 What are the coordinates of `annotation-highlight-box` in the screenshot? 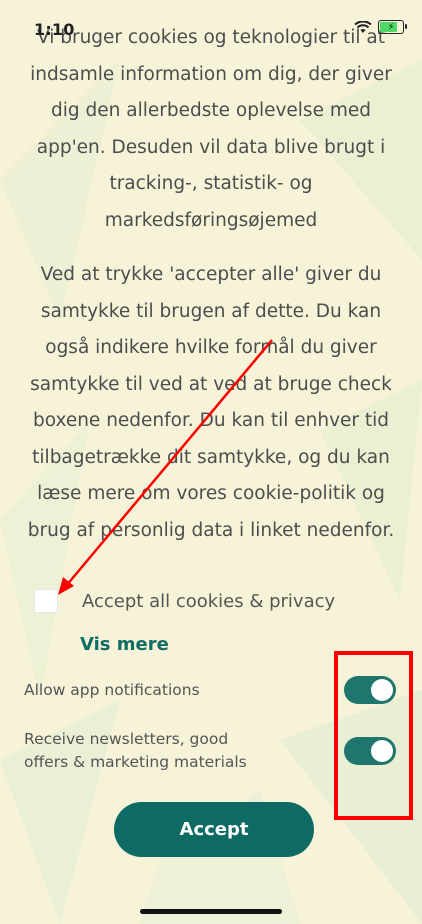 It's located at (373, 735).